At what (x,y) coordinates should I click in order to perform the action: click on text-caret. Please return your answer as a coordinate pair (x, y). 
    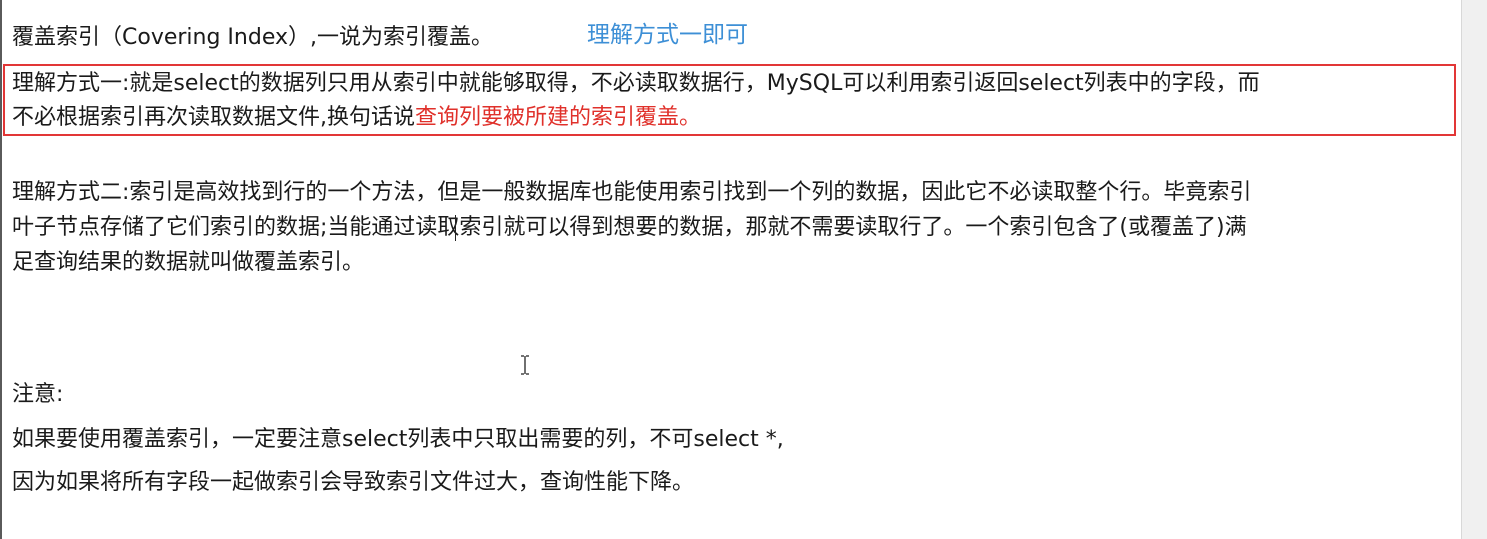
    Looking at the image, I should click on (455, 228).